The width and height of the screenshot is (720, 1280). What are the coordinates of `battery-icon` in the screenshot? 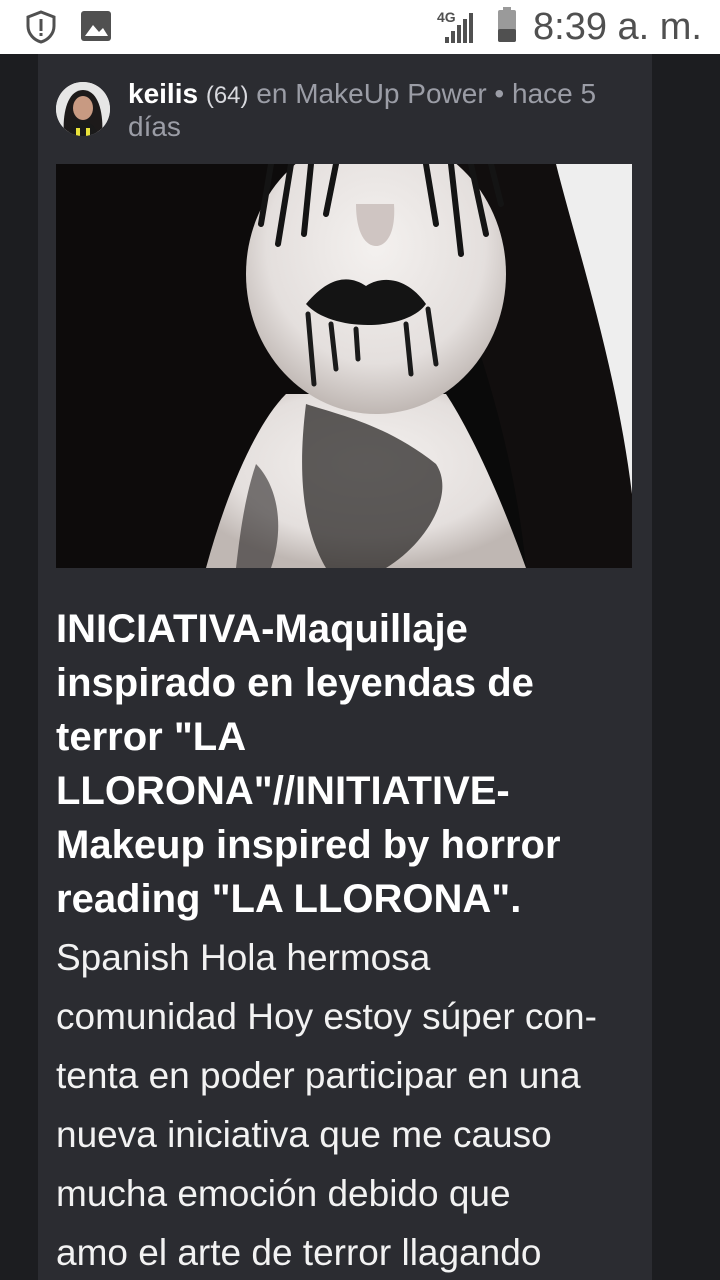 It's located at (507, 27).